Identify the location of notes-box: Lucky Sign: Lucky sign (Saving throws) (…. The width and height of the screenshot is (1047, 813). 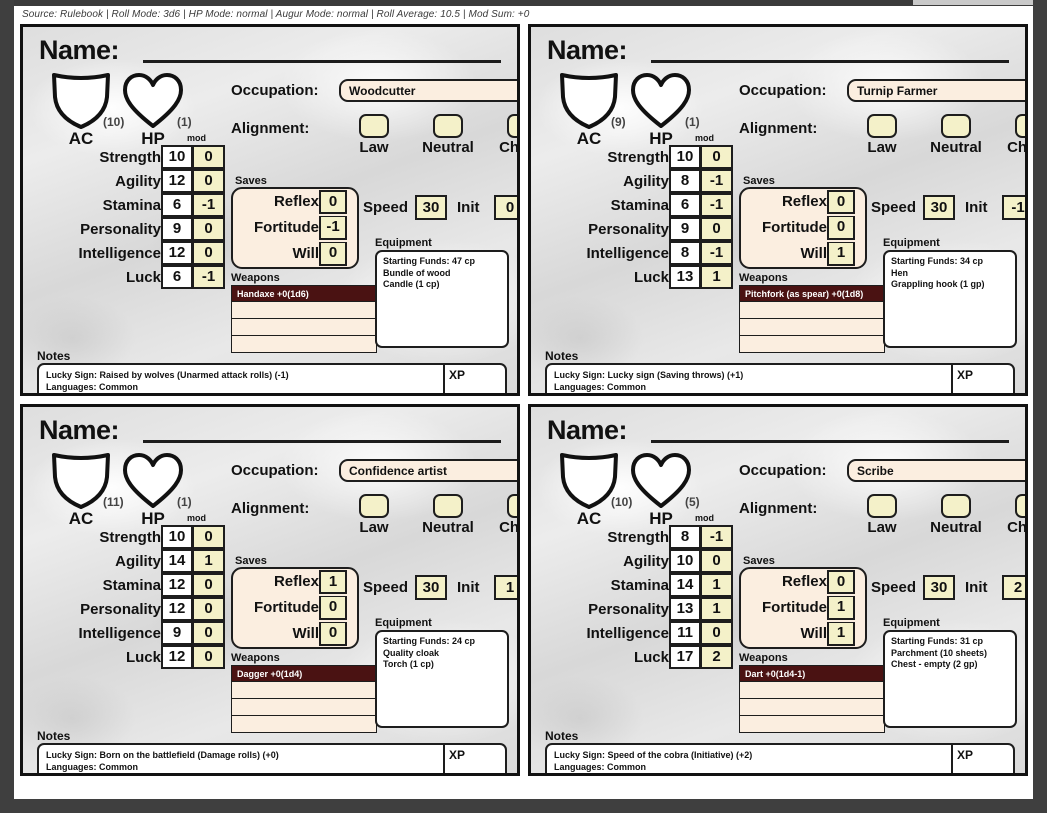
(780, 378).